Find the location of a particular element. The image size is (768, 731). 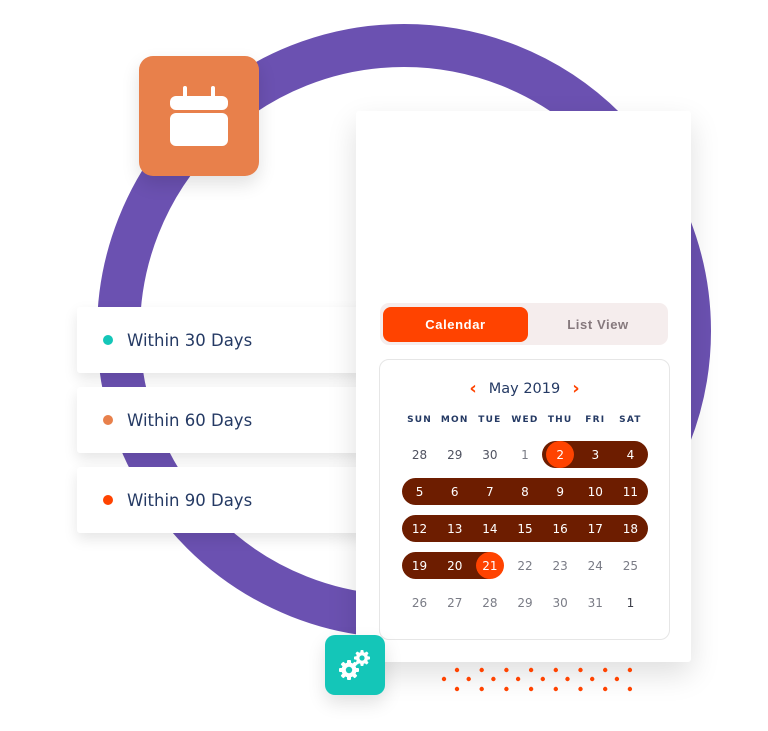

day-cell: 7 is located at coordinates (489, 491).